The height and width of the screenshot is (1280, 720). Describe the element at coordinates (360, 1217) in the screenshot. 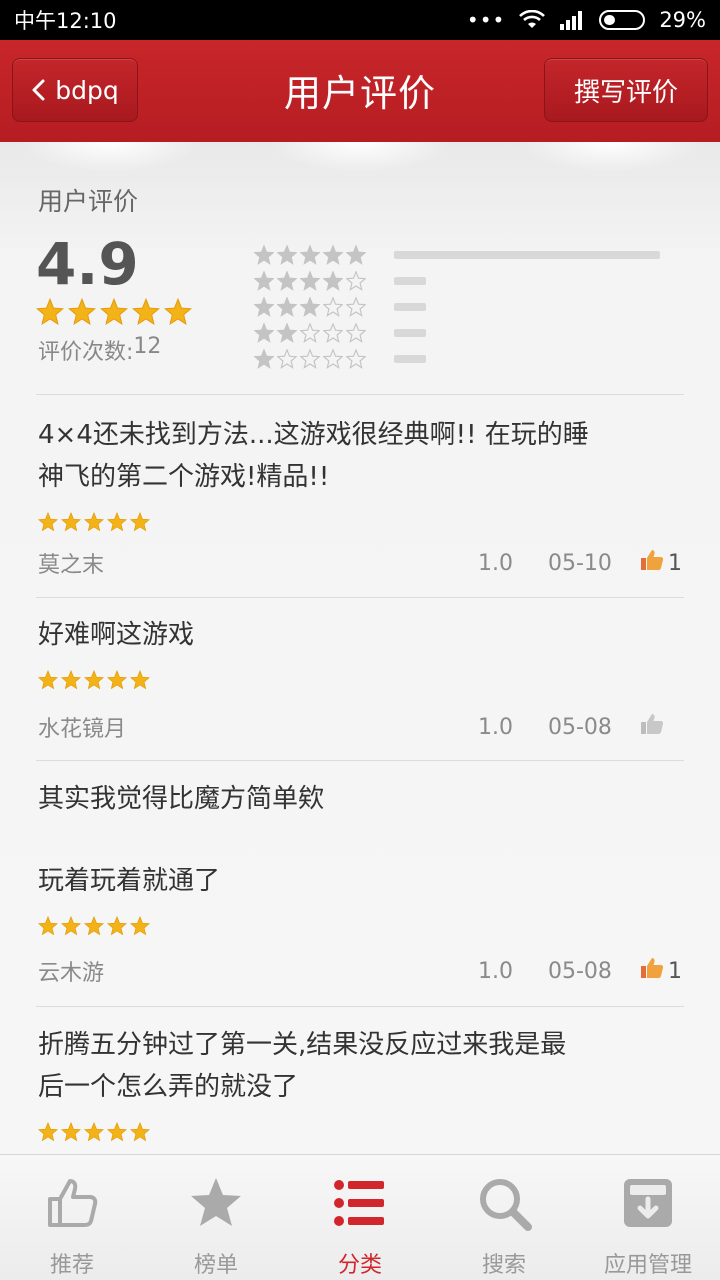

I see `nav-item-categories: 分类` at that location.